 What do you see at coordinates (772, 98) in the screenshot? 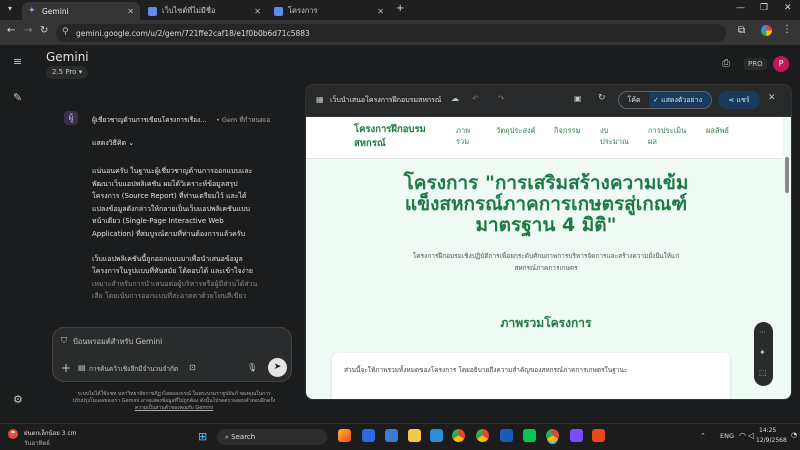
I see `close-canvas-icon: ✕` at bounding box center [772, 98].